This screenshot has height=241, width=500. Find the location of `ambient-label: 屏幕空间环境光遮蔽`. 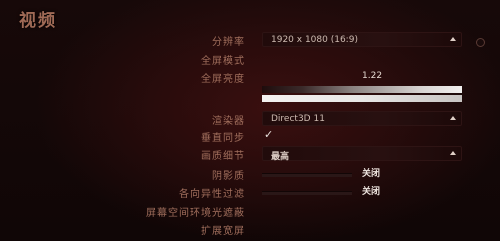

ambient-label: 屏幕空间环境光遮蔽 is located at coordinates (195, 213).